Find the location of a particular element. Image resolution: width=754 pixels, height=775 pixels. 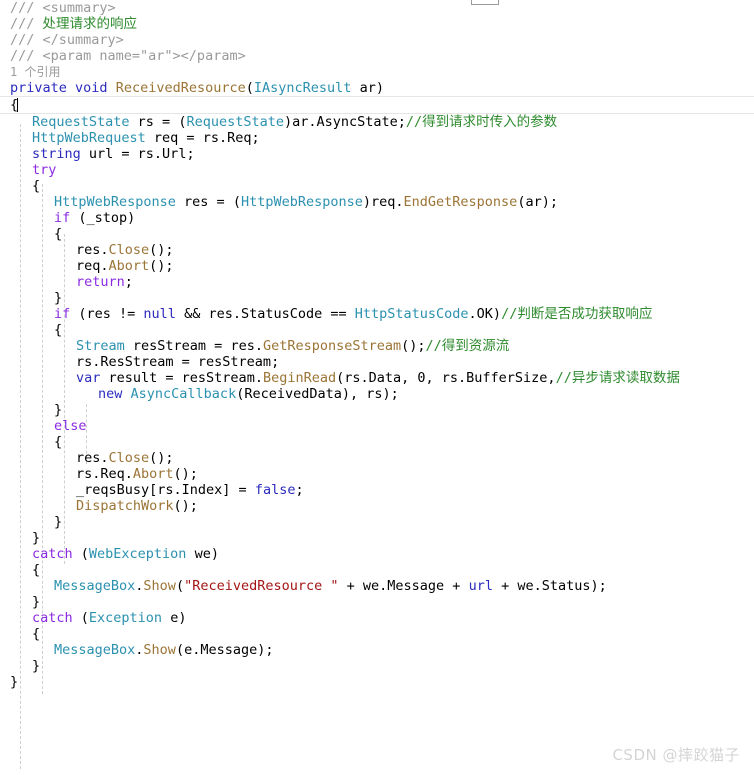

code-token-meth: Close is located at coordinates (129, 250).